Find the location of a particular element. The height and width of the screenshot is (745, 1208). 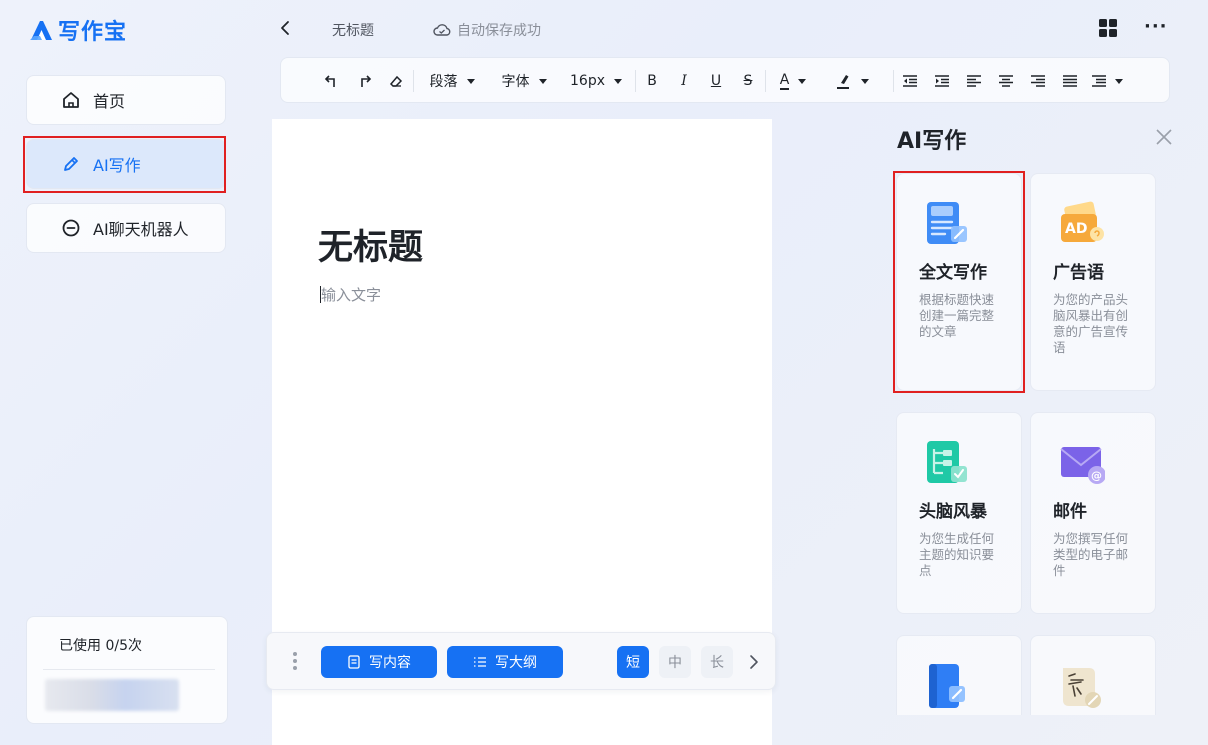

card-description: 根据标题快速创建一篇完整的文章 is located at coordinates (957, 315).